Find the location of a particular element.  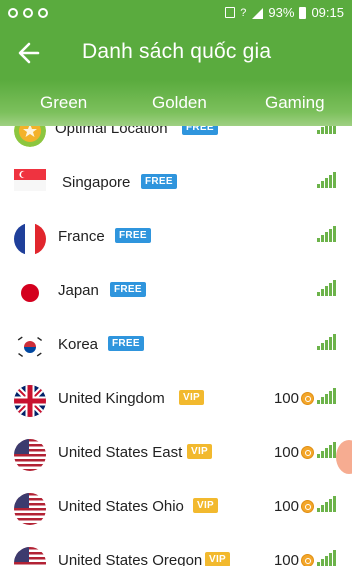

server-name: United Kingdom is located at coordinates (111, 398).